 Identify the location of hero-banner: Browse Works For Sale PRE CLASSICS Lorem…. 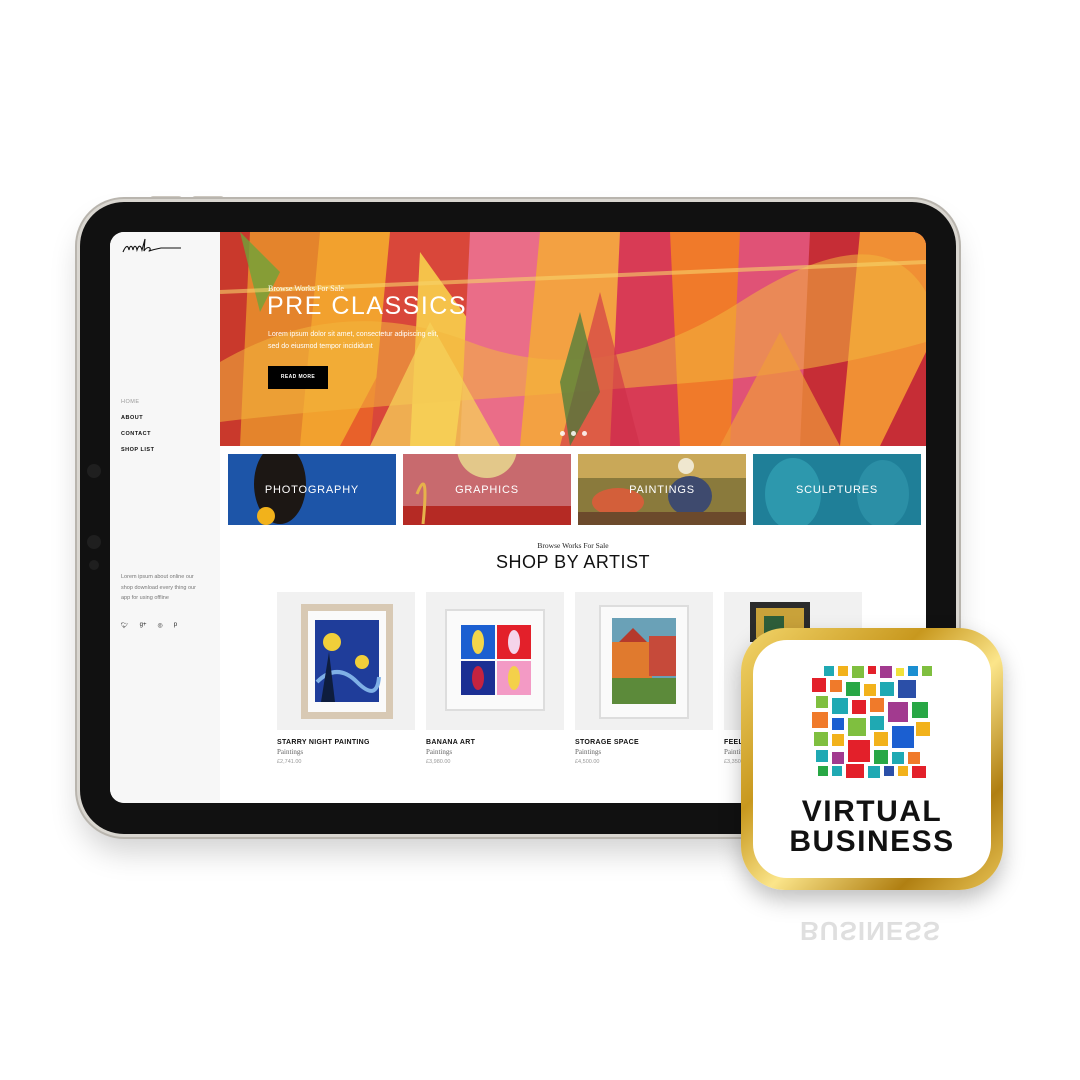
(573, 339).